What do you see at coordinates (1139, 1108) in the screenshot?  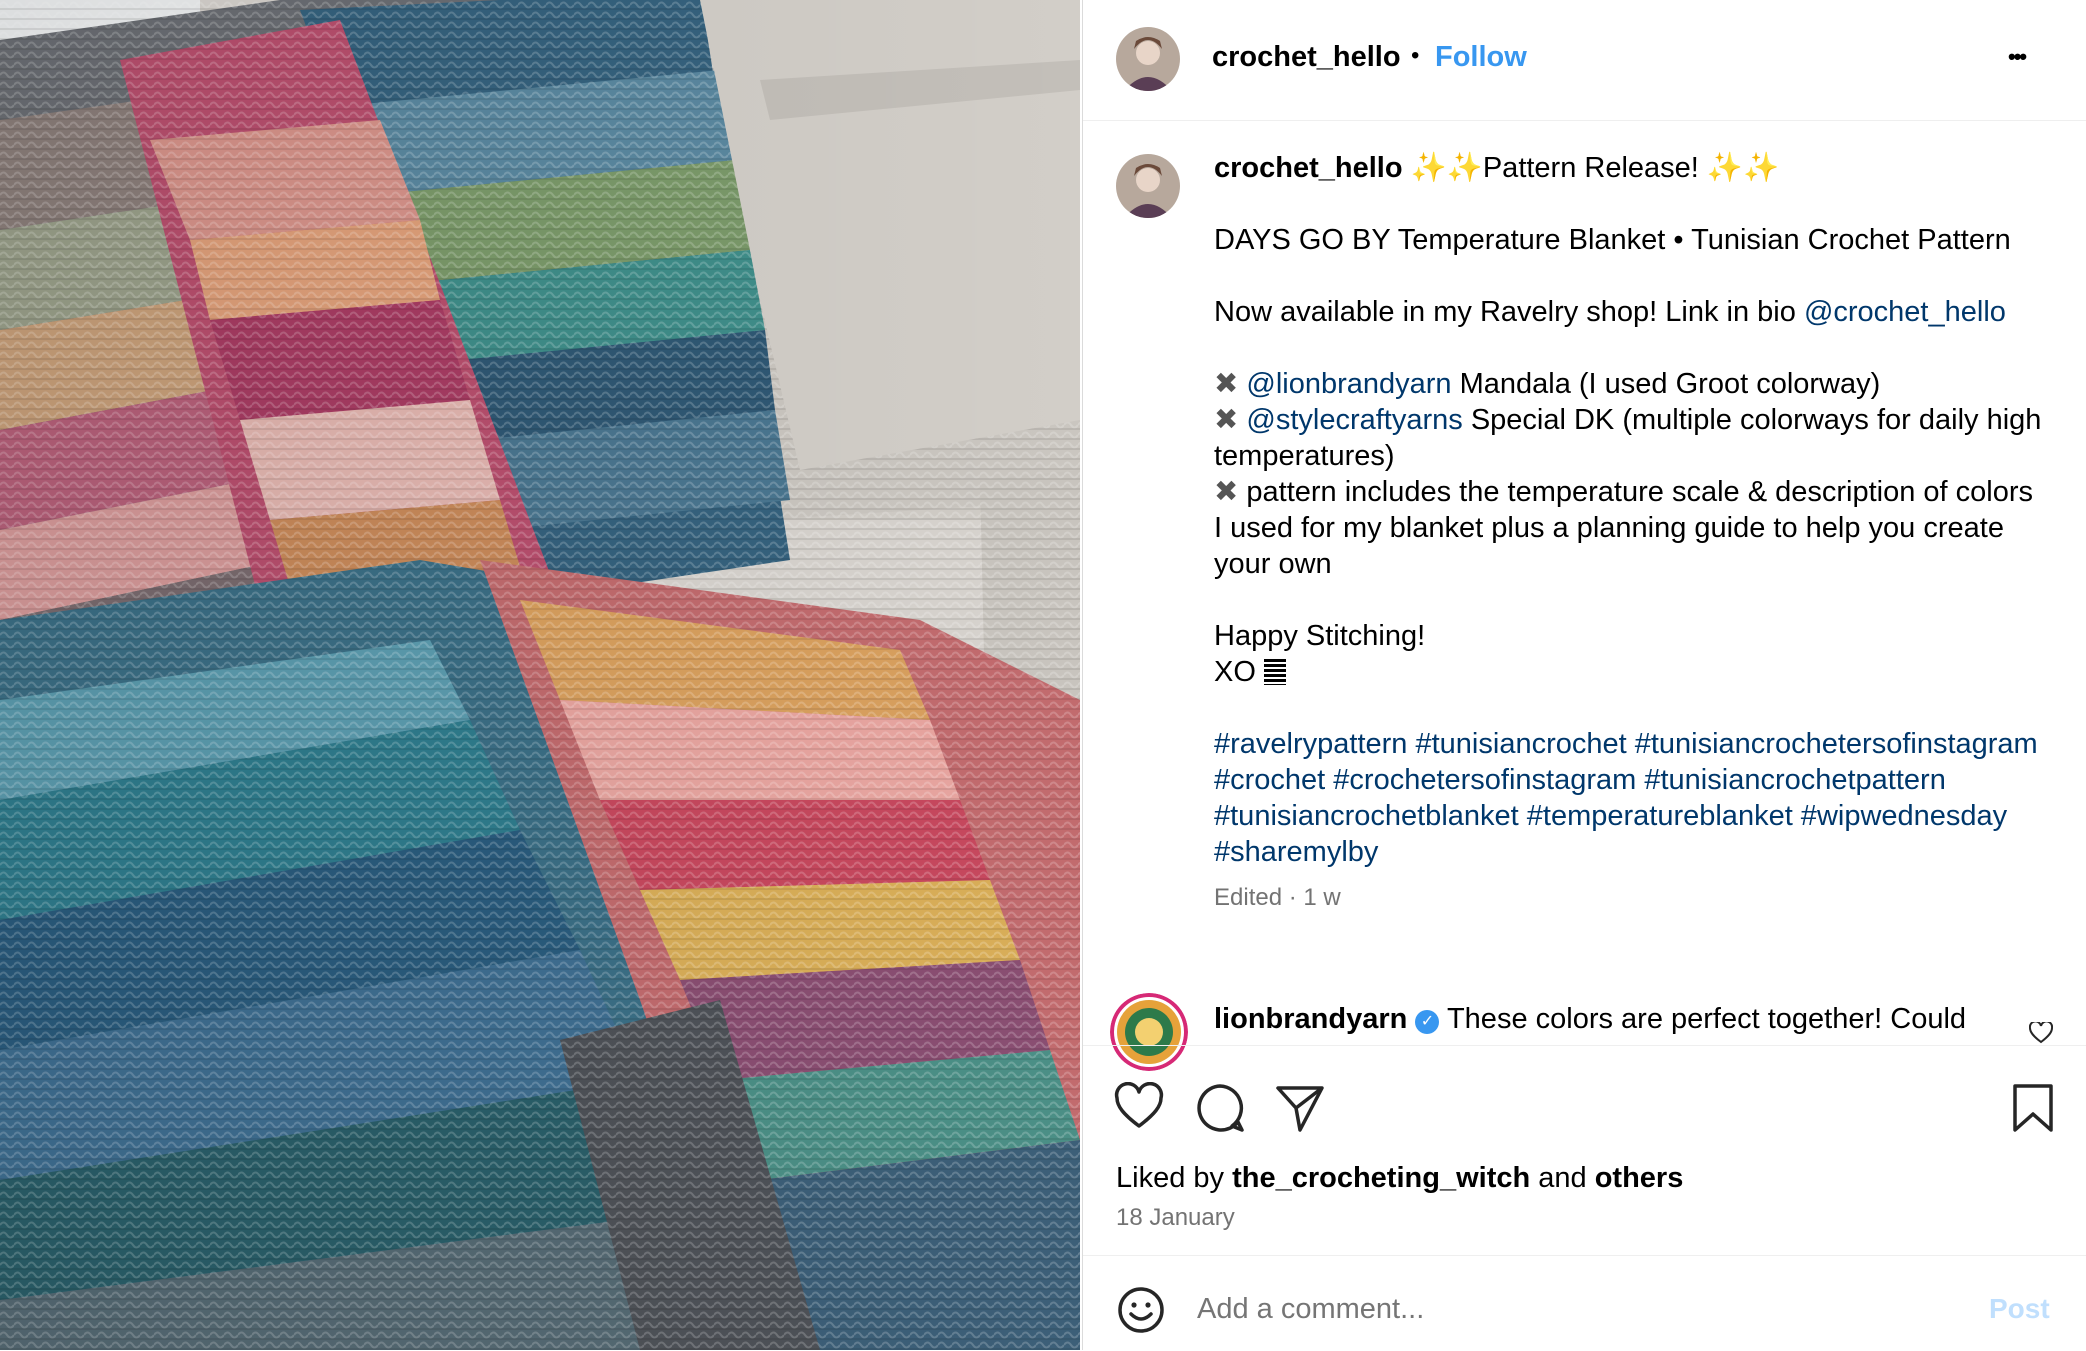 I see `heart-icon` at bounding box center [1139, 1108].